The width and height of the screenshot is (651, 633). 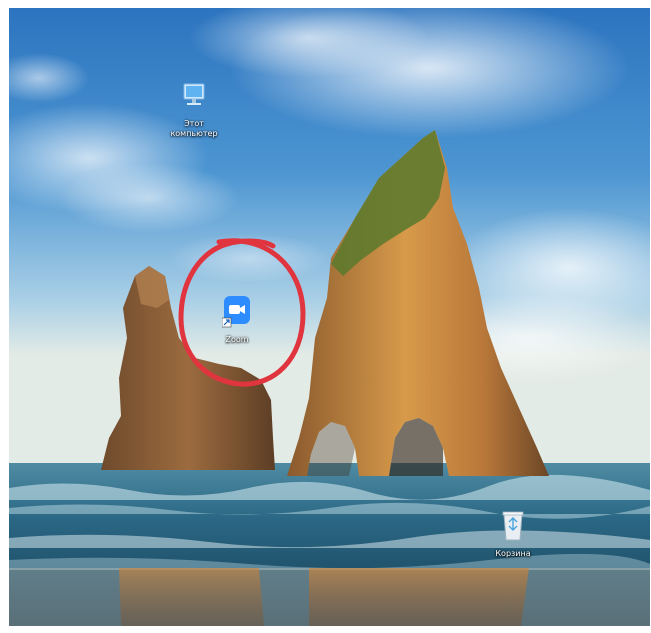 What do you see at coordinates (194, 110) in the screenshot?
I see `desktop-icon-this-pc: Этот компьютер` at bounding box center [194, 110].